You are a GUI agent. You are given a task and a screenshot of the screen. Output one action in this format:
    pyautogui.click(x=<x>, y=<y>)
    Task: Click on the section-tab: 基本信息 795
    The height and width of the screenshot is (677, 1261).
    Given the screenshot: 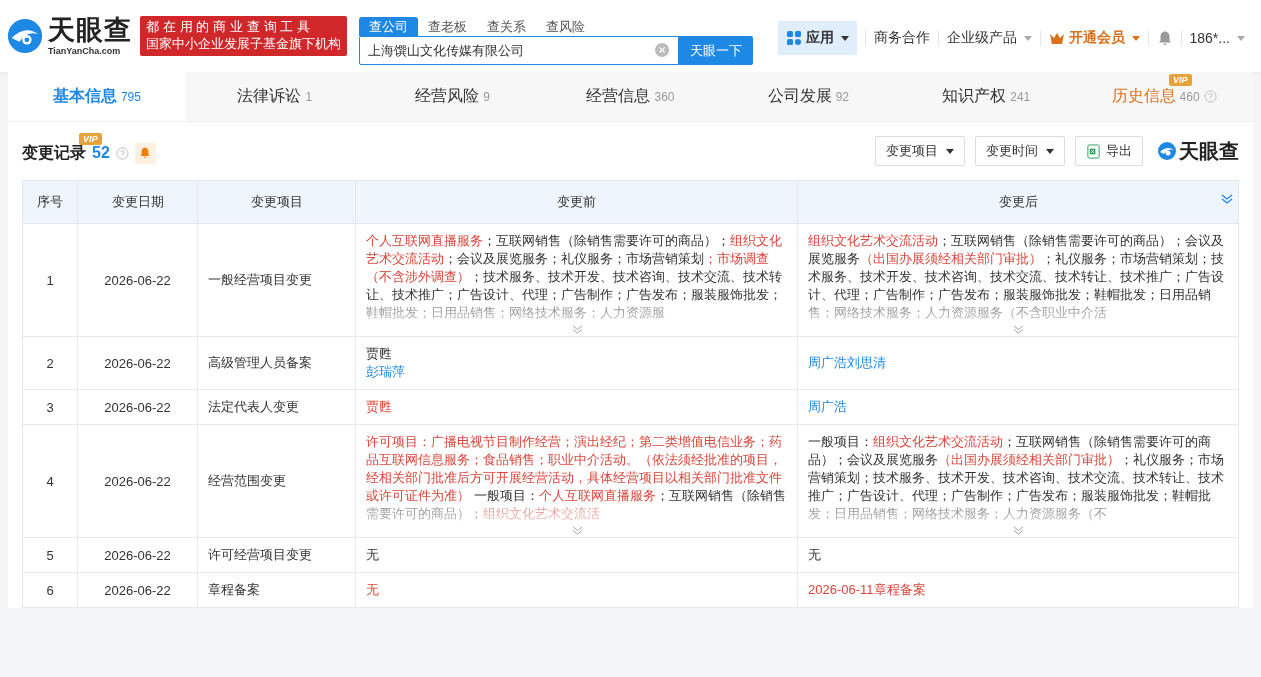 What is the action you would take?
    pyautogui.click(x=97, y=96)
    